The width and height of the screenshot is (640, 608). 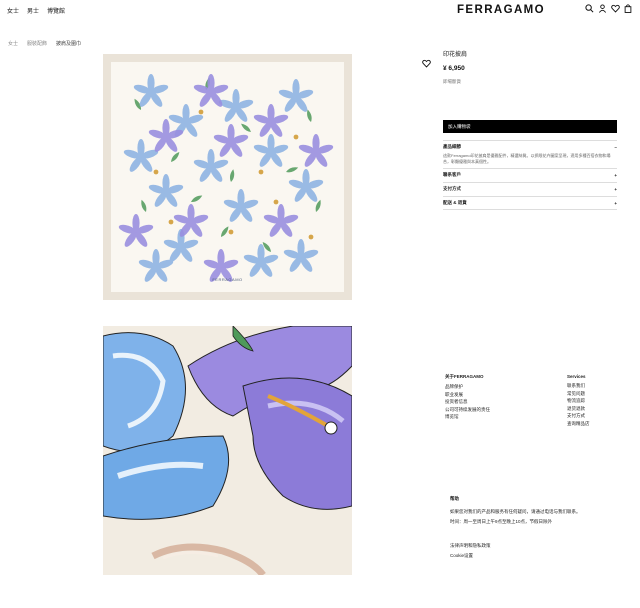 What do you see at coordinates (455, 202) in the screenshot?
I see `section-label: 配送 & 退貨` at bounding box center [455, 202].